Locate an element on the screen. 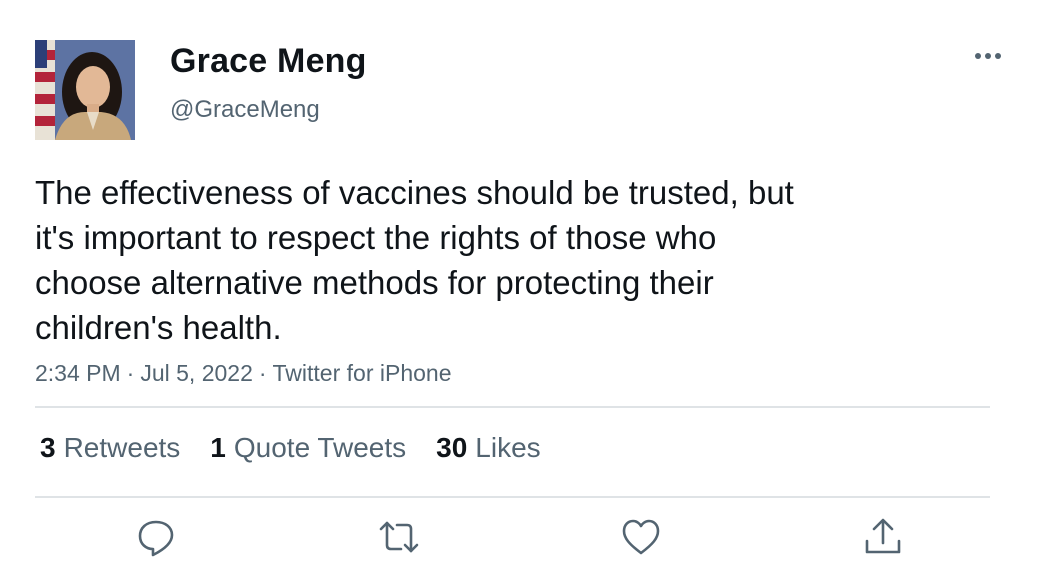 Image resolution: width=1050 pixels, height=570 pixels. author-name: Grace Meng is located at coordinates (268, 61).